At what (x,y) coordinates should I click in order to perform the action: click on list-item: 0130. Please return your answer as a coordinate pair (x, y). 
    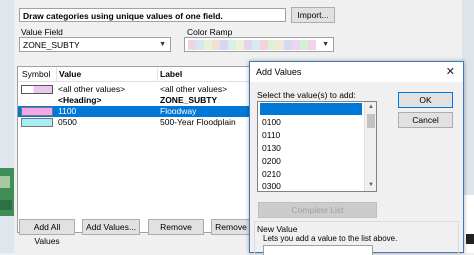
    Looking at the image, I should click on (311, 148).